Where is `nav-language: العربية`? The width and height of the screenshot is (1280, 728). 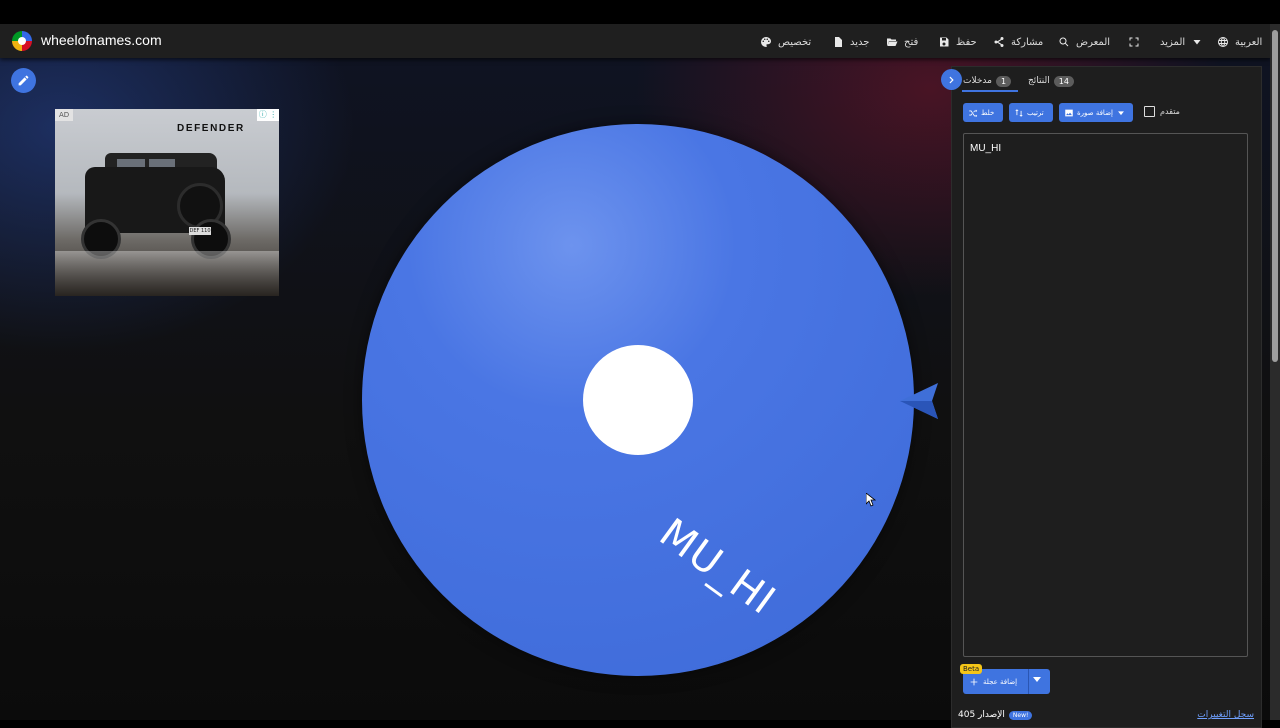 nav-language: العربية is located at coordinates (1239, 42).